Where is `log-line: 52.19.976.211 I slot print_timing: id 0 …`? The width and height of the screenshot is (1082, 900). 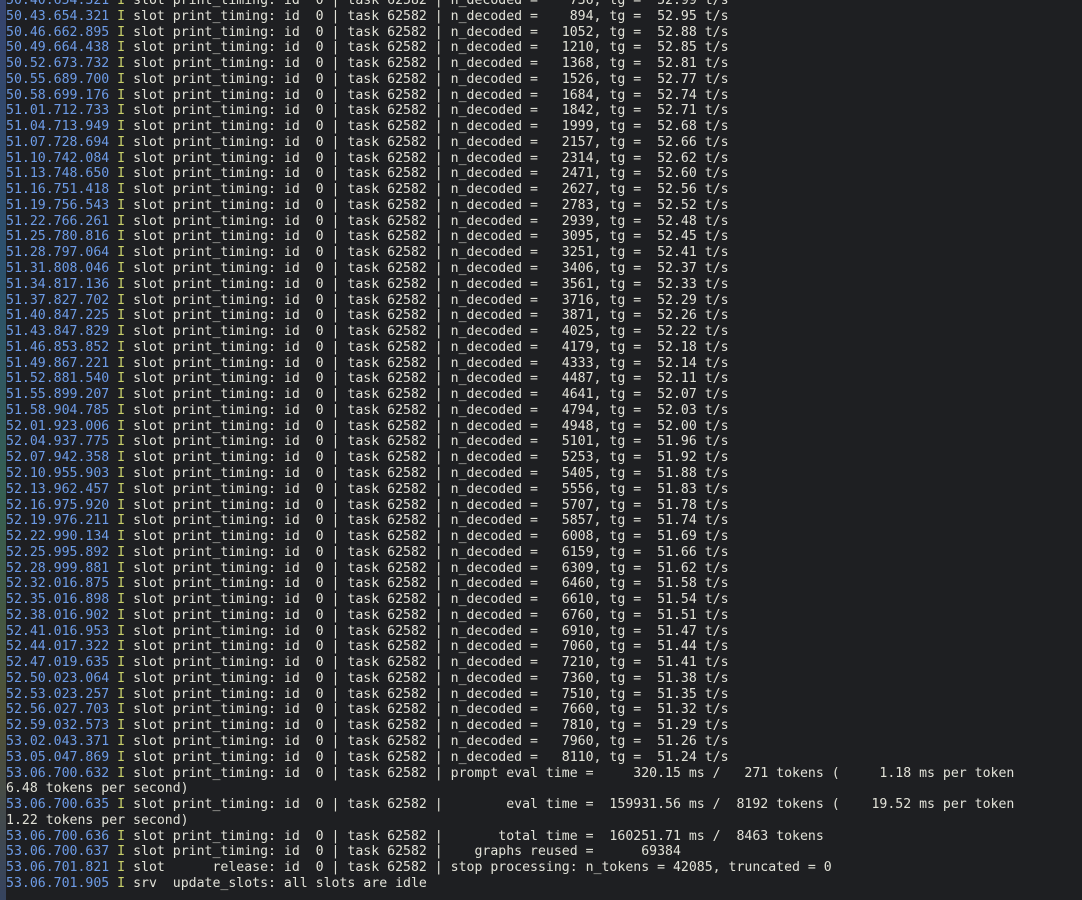
log-line: 52.19.976.211 I slot print_timing: id 0 … is located at coordinates (510, 521).